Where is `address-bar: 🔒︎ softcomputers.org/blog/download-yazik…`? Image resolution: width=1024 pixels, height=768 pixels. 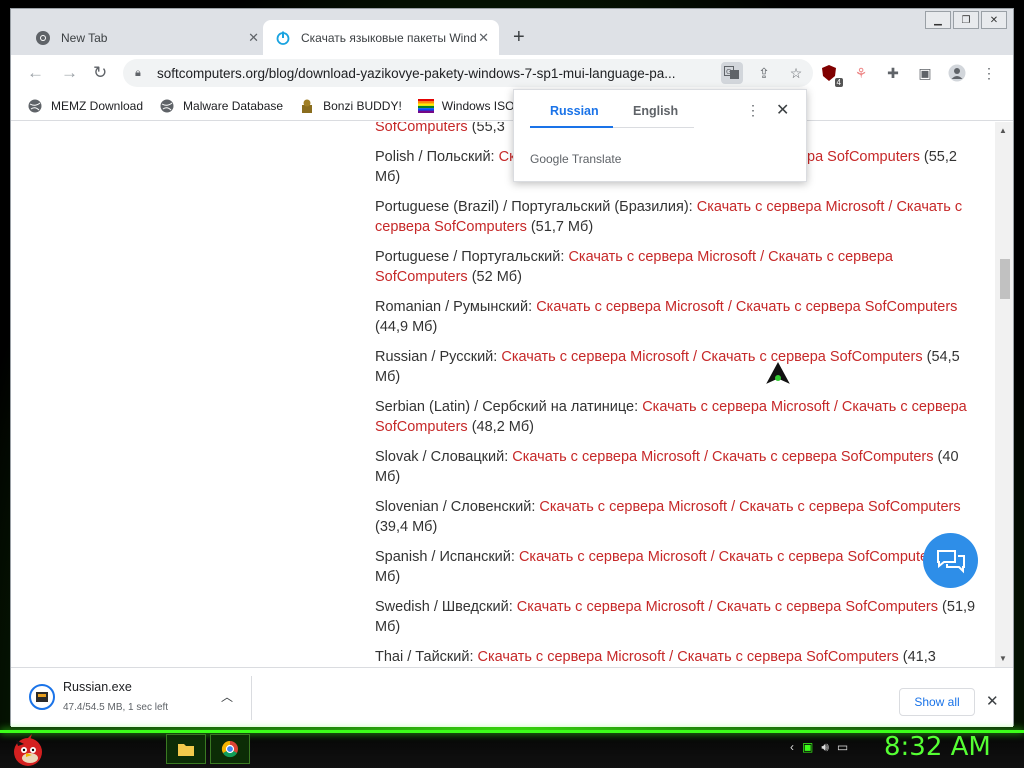
address-bar: 🔒︎ softcomputers.org/blog/download-yazik… is located at coordinates (468, 73).